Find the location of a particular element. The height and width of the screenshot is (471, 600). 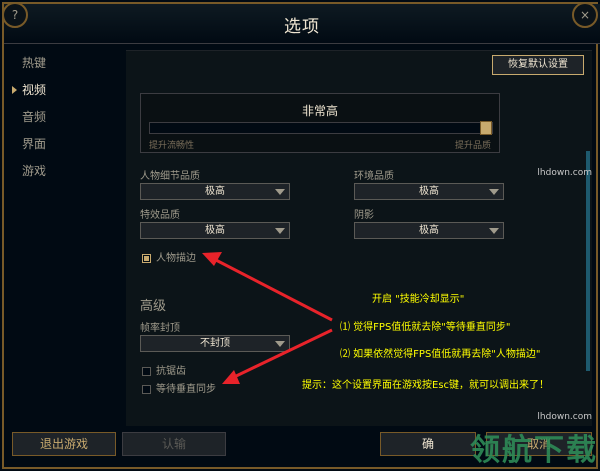

annotation-line-2: ⑴ 觉得FPS值低就去除"等待垂直同步" is located at coordinates (425, 327).